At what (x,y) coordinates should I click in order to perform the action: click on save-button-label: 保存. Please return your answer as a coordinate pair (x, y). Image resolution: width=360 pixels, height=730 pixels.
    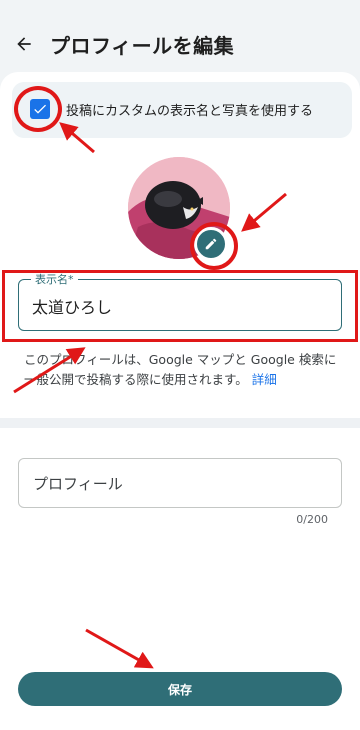
    Looking at the image, I should click on (179, 690).